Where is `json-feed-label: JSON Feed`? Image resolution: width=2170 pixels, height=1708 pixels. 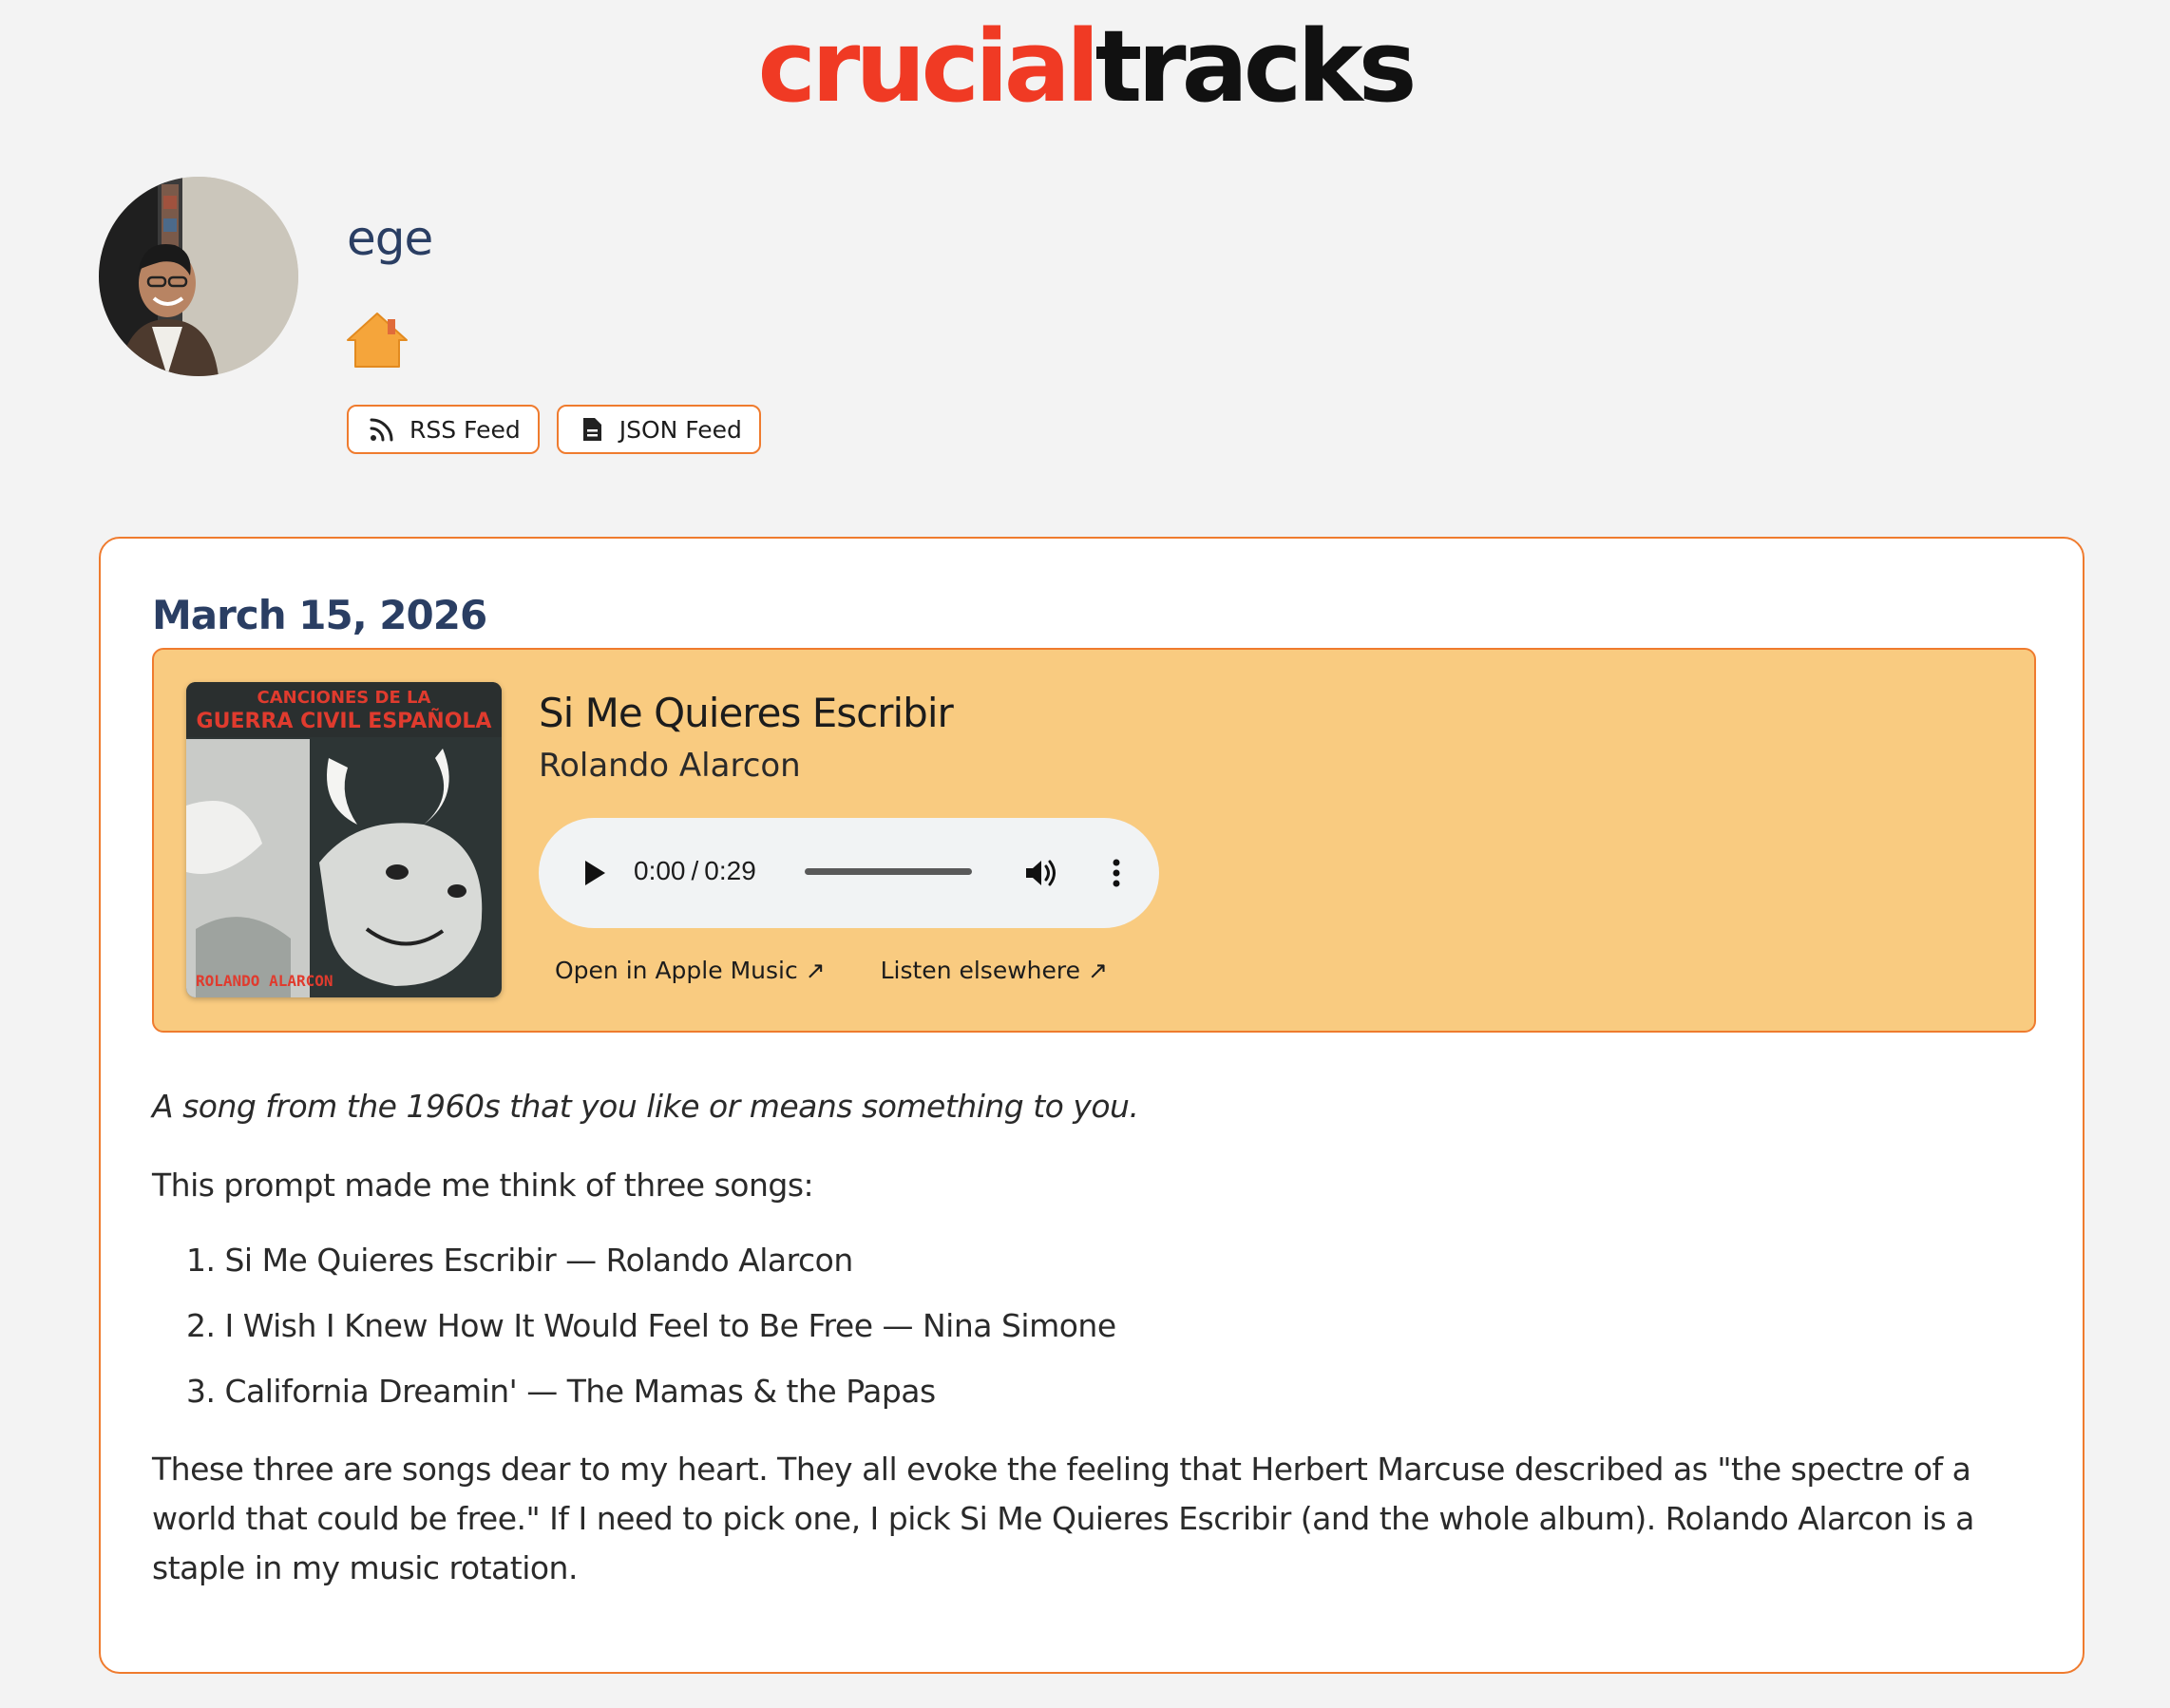 json-feed-label: JSON Feed is located at coordinates (680, 429).